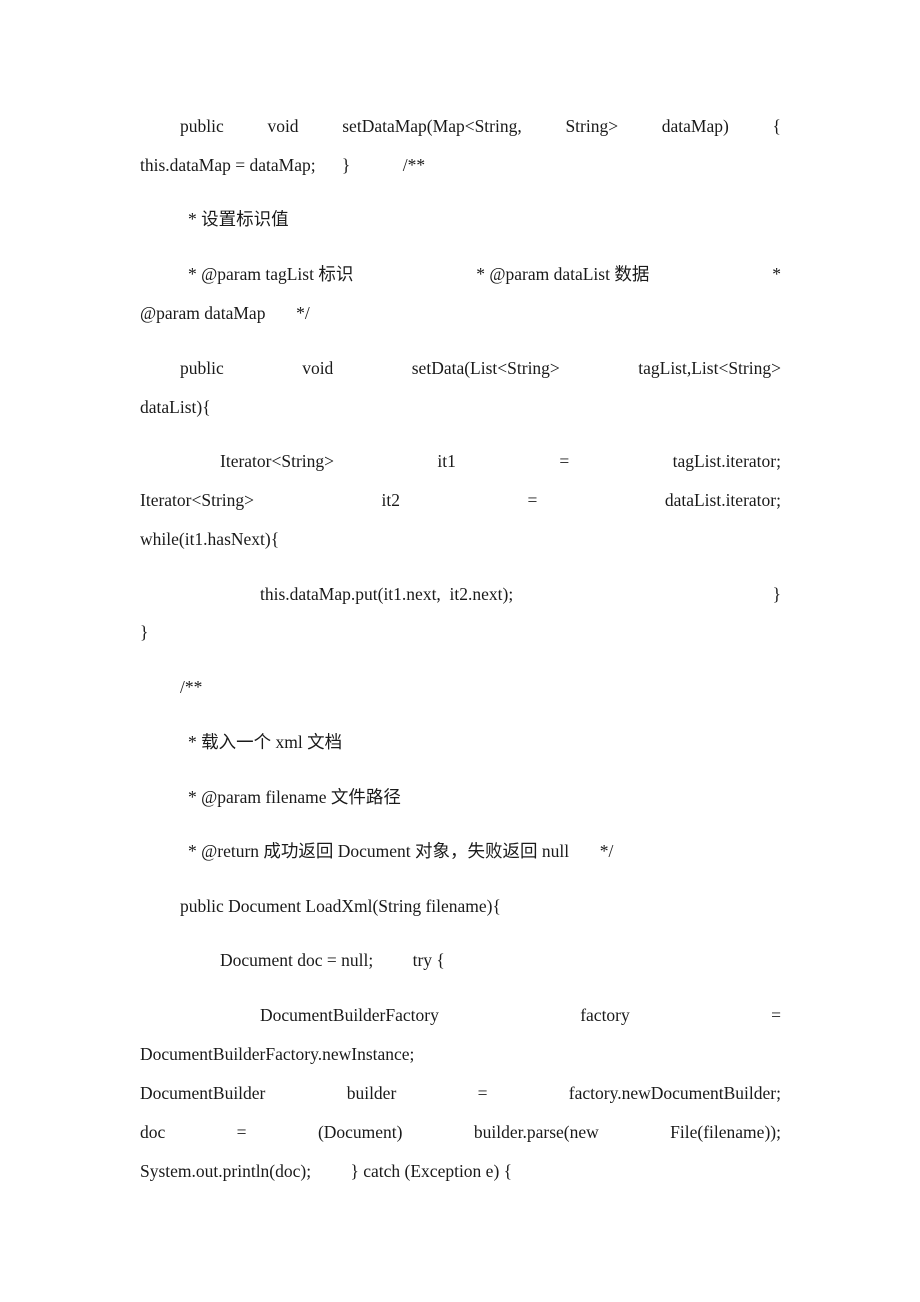  What do you see at coordinates (605, 1015) in the screenshot?
I see `code-token: factory` at bounding box center [605, 1015].